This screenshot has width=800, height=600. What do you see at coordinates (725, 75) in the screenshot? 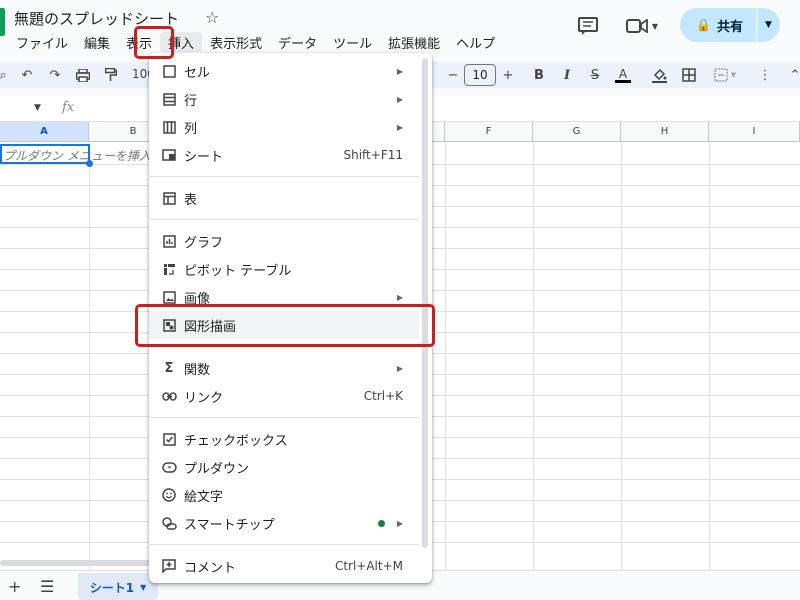
I see `merge-cells-icon: ▼` at bounding box center [725, 75].